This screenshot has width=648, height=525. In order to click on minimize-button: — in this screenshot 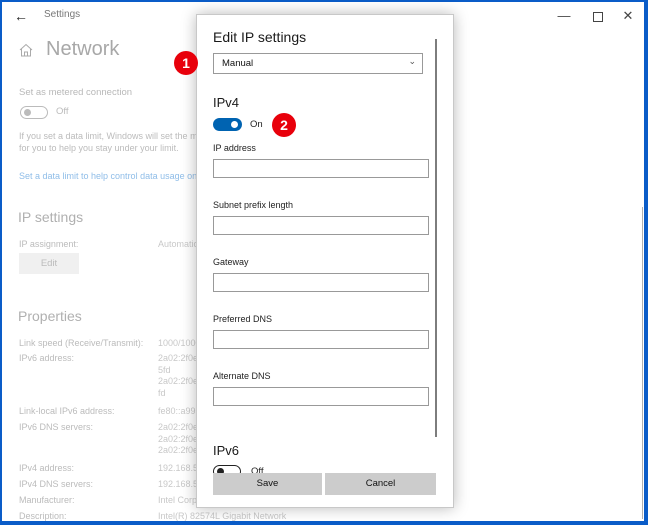, I will do `click(564, 16)`.